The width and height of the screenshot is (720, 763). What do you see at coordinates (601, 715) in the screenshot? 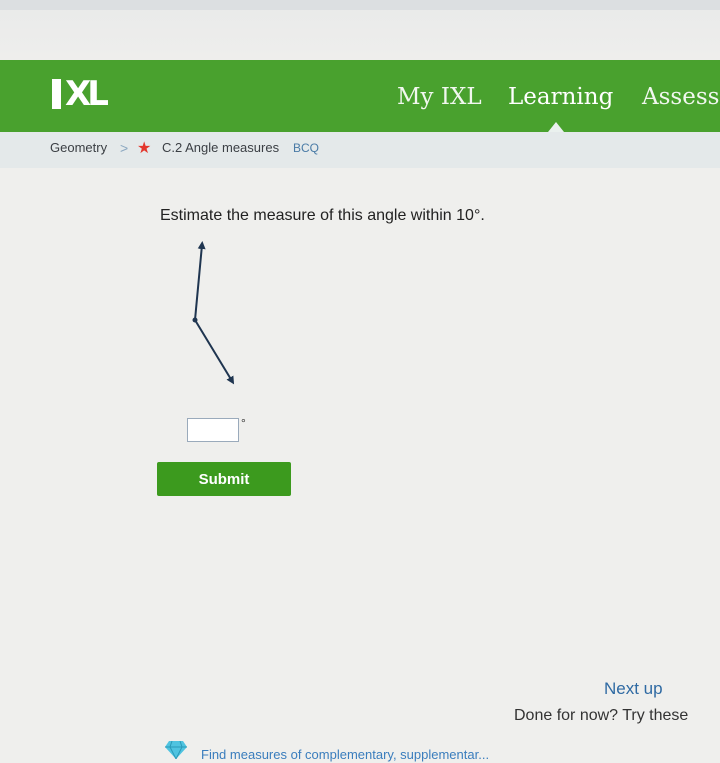
I see `next-up-subtitle: Done for now? Try these` at bounding box center [601, 715].